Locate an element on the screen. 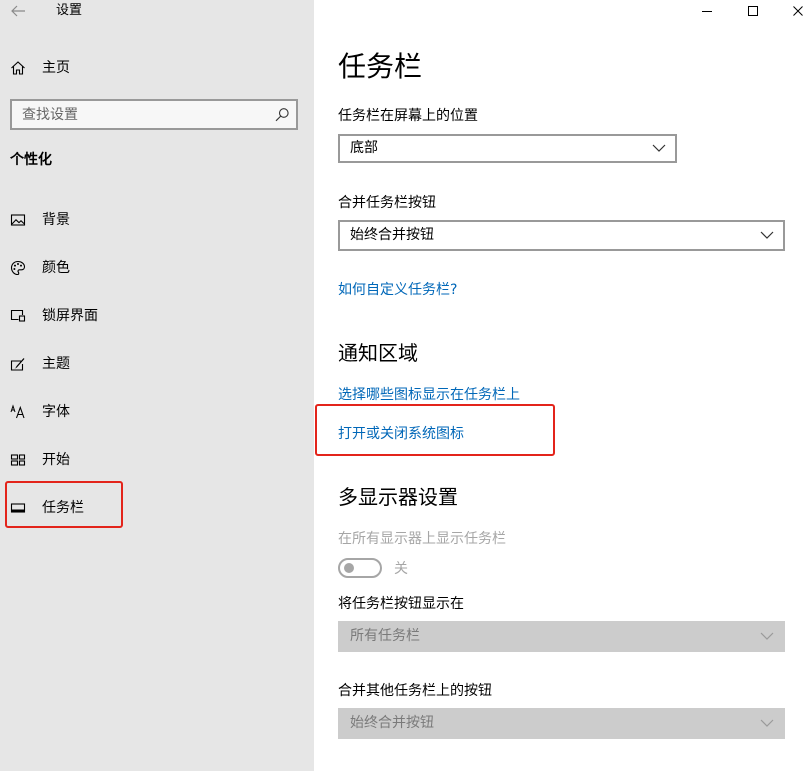 This screenshot has height=771, width=811. taskbar-position-label: 任务栏在屏幕上的位置 is located at coordinates (408, 116).